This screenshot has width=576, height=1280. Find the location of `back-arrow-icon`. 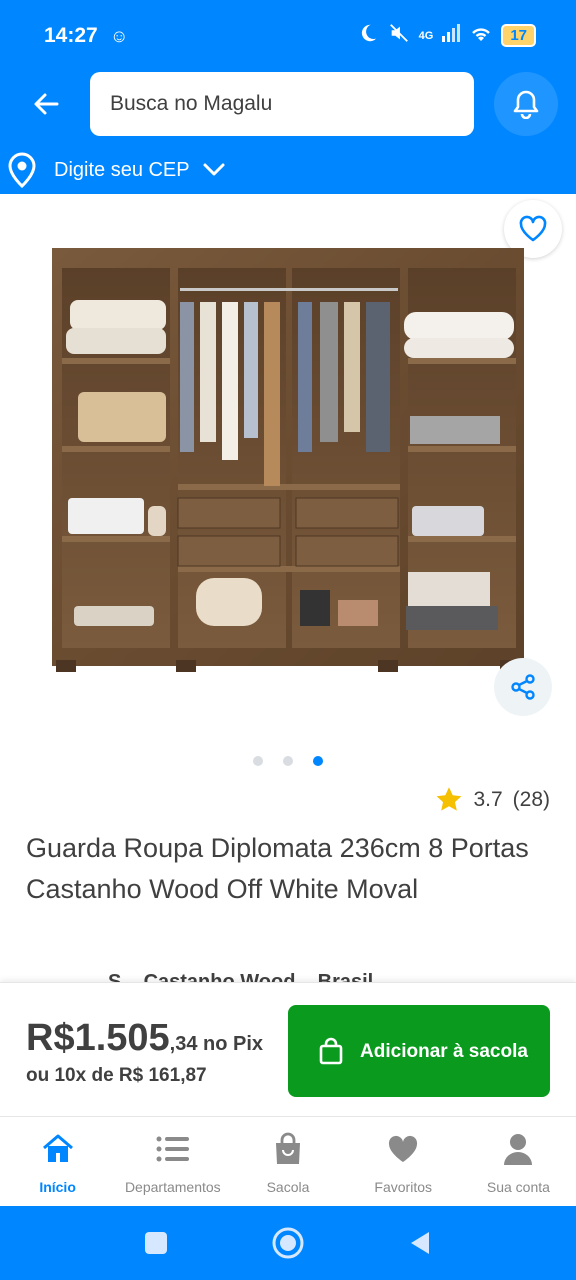

back-arrow-icon is located at coordinates (46, 104).